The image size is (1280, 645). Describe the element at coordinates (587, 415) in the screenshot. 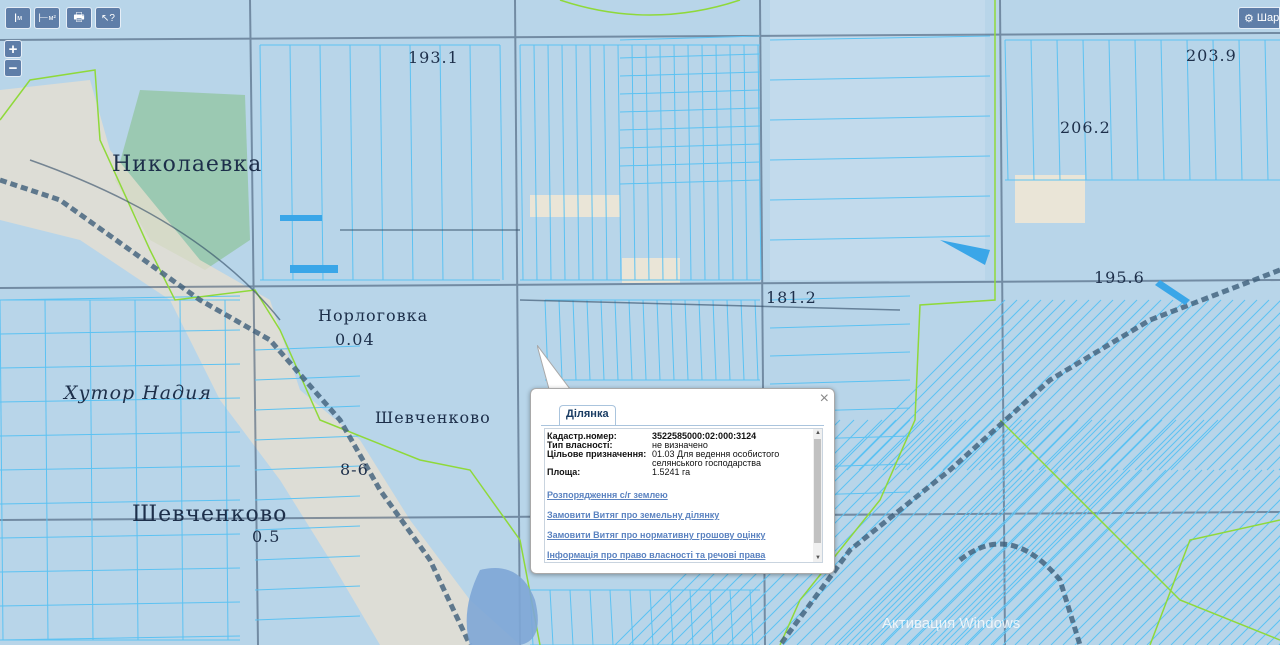

I see `tab-parcel: Ділянка` at that location.